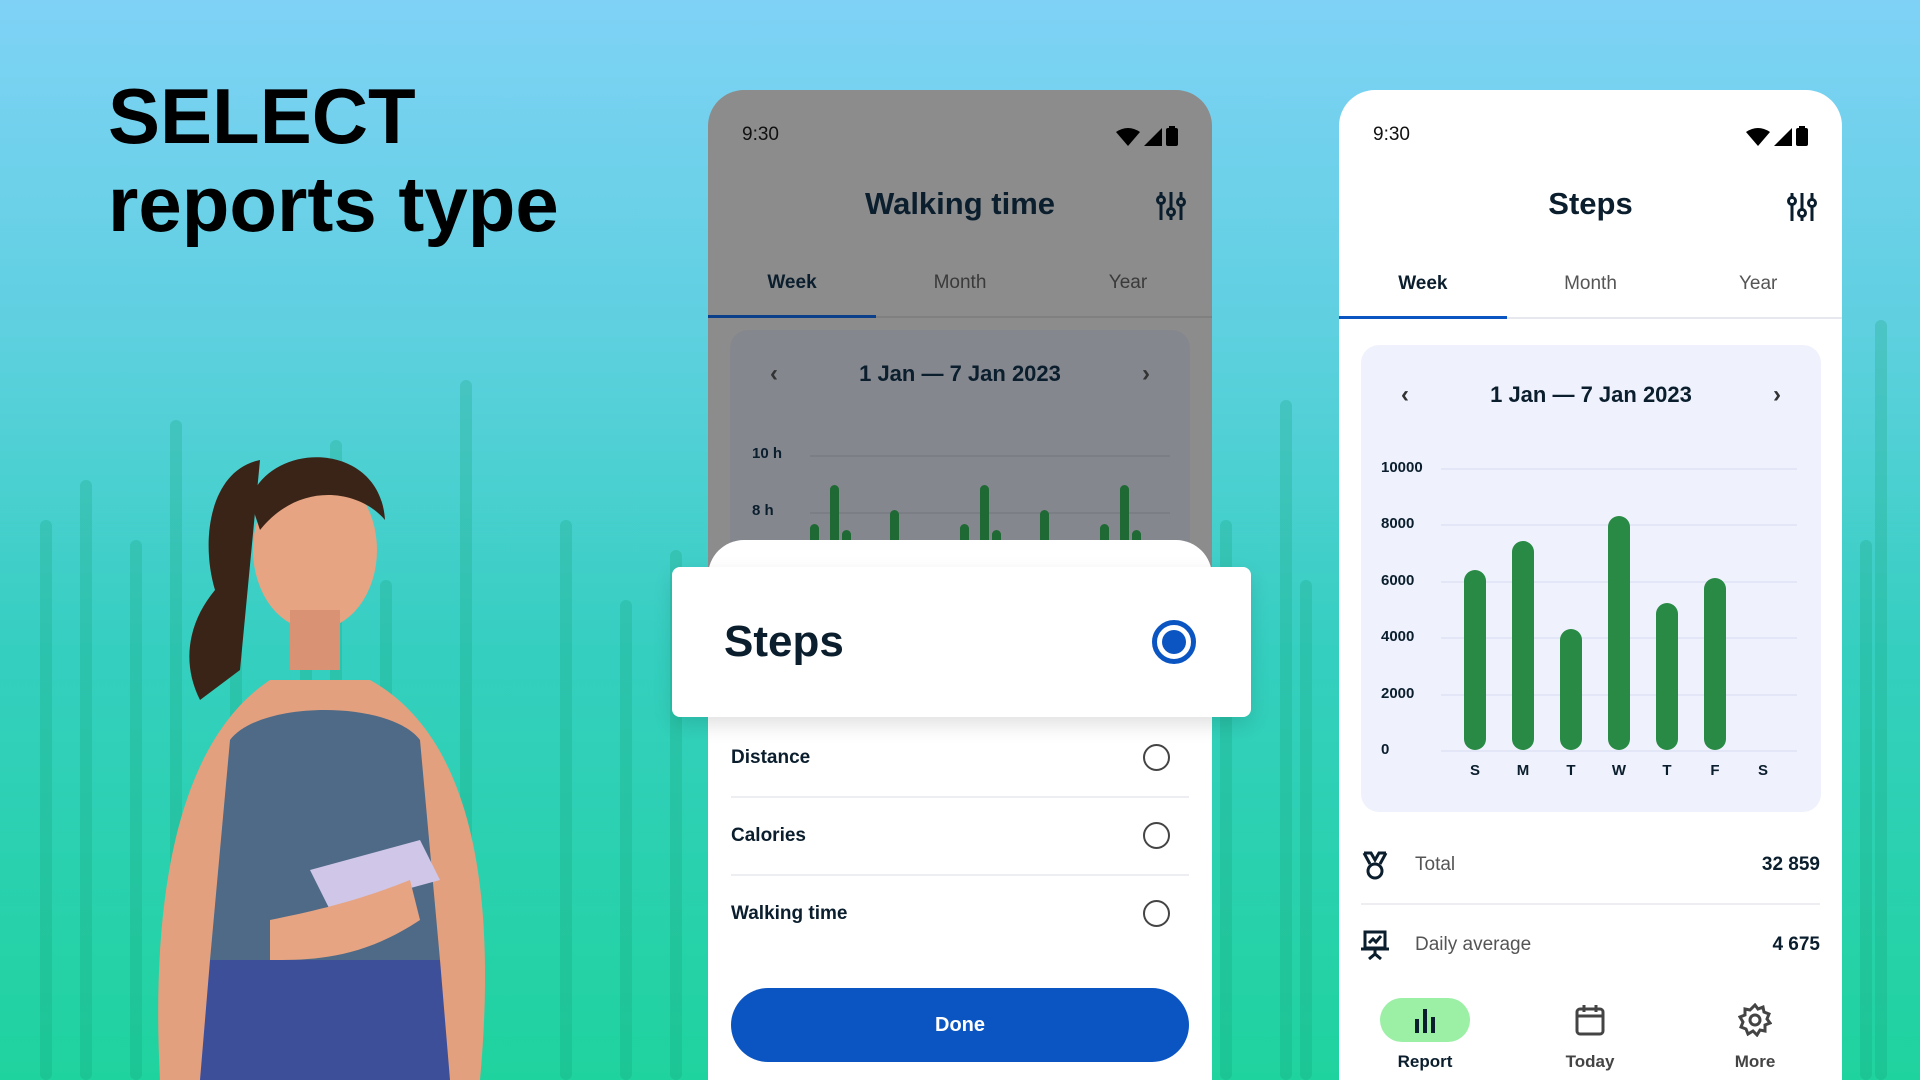 The image size is (1920, 1080). I want to click on gear-icon, so click(1755, 1020).